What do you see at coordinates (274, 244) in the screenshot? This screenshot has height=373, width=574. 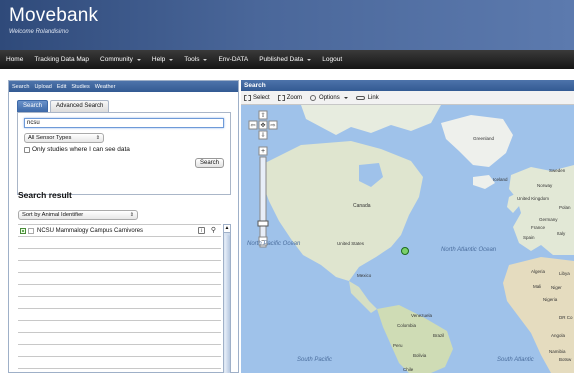 I see `ocean-label: North Pacific Ocean` at bounding box center [274, 244].